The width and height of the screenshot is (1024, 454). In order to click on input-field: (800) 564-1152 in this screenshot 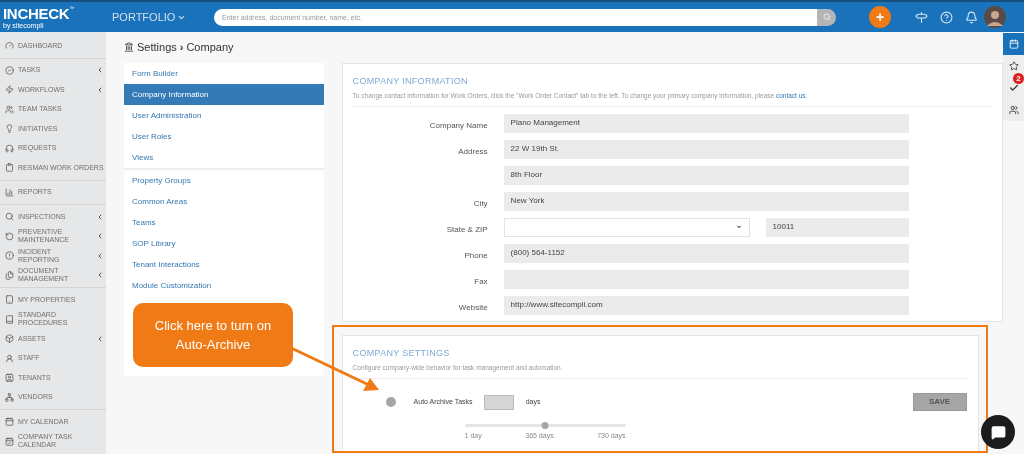, I will do `click(706, 253)`.